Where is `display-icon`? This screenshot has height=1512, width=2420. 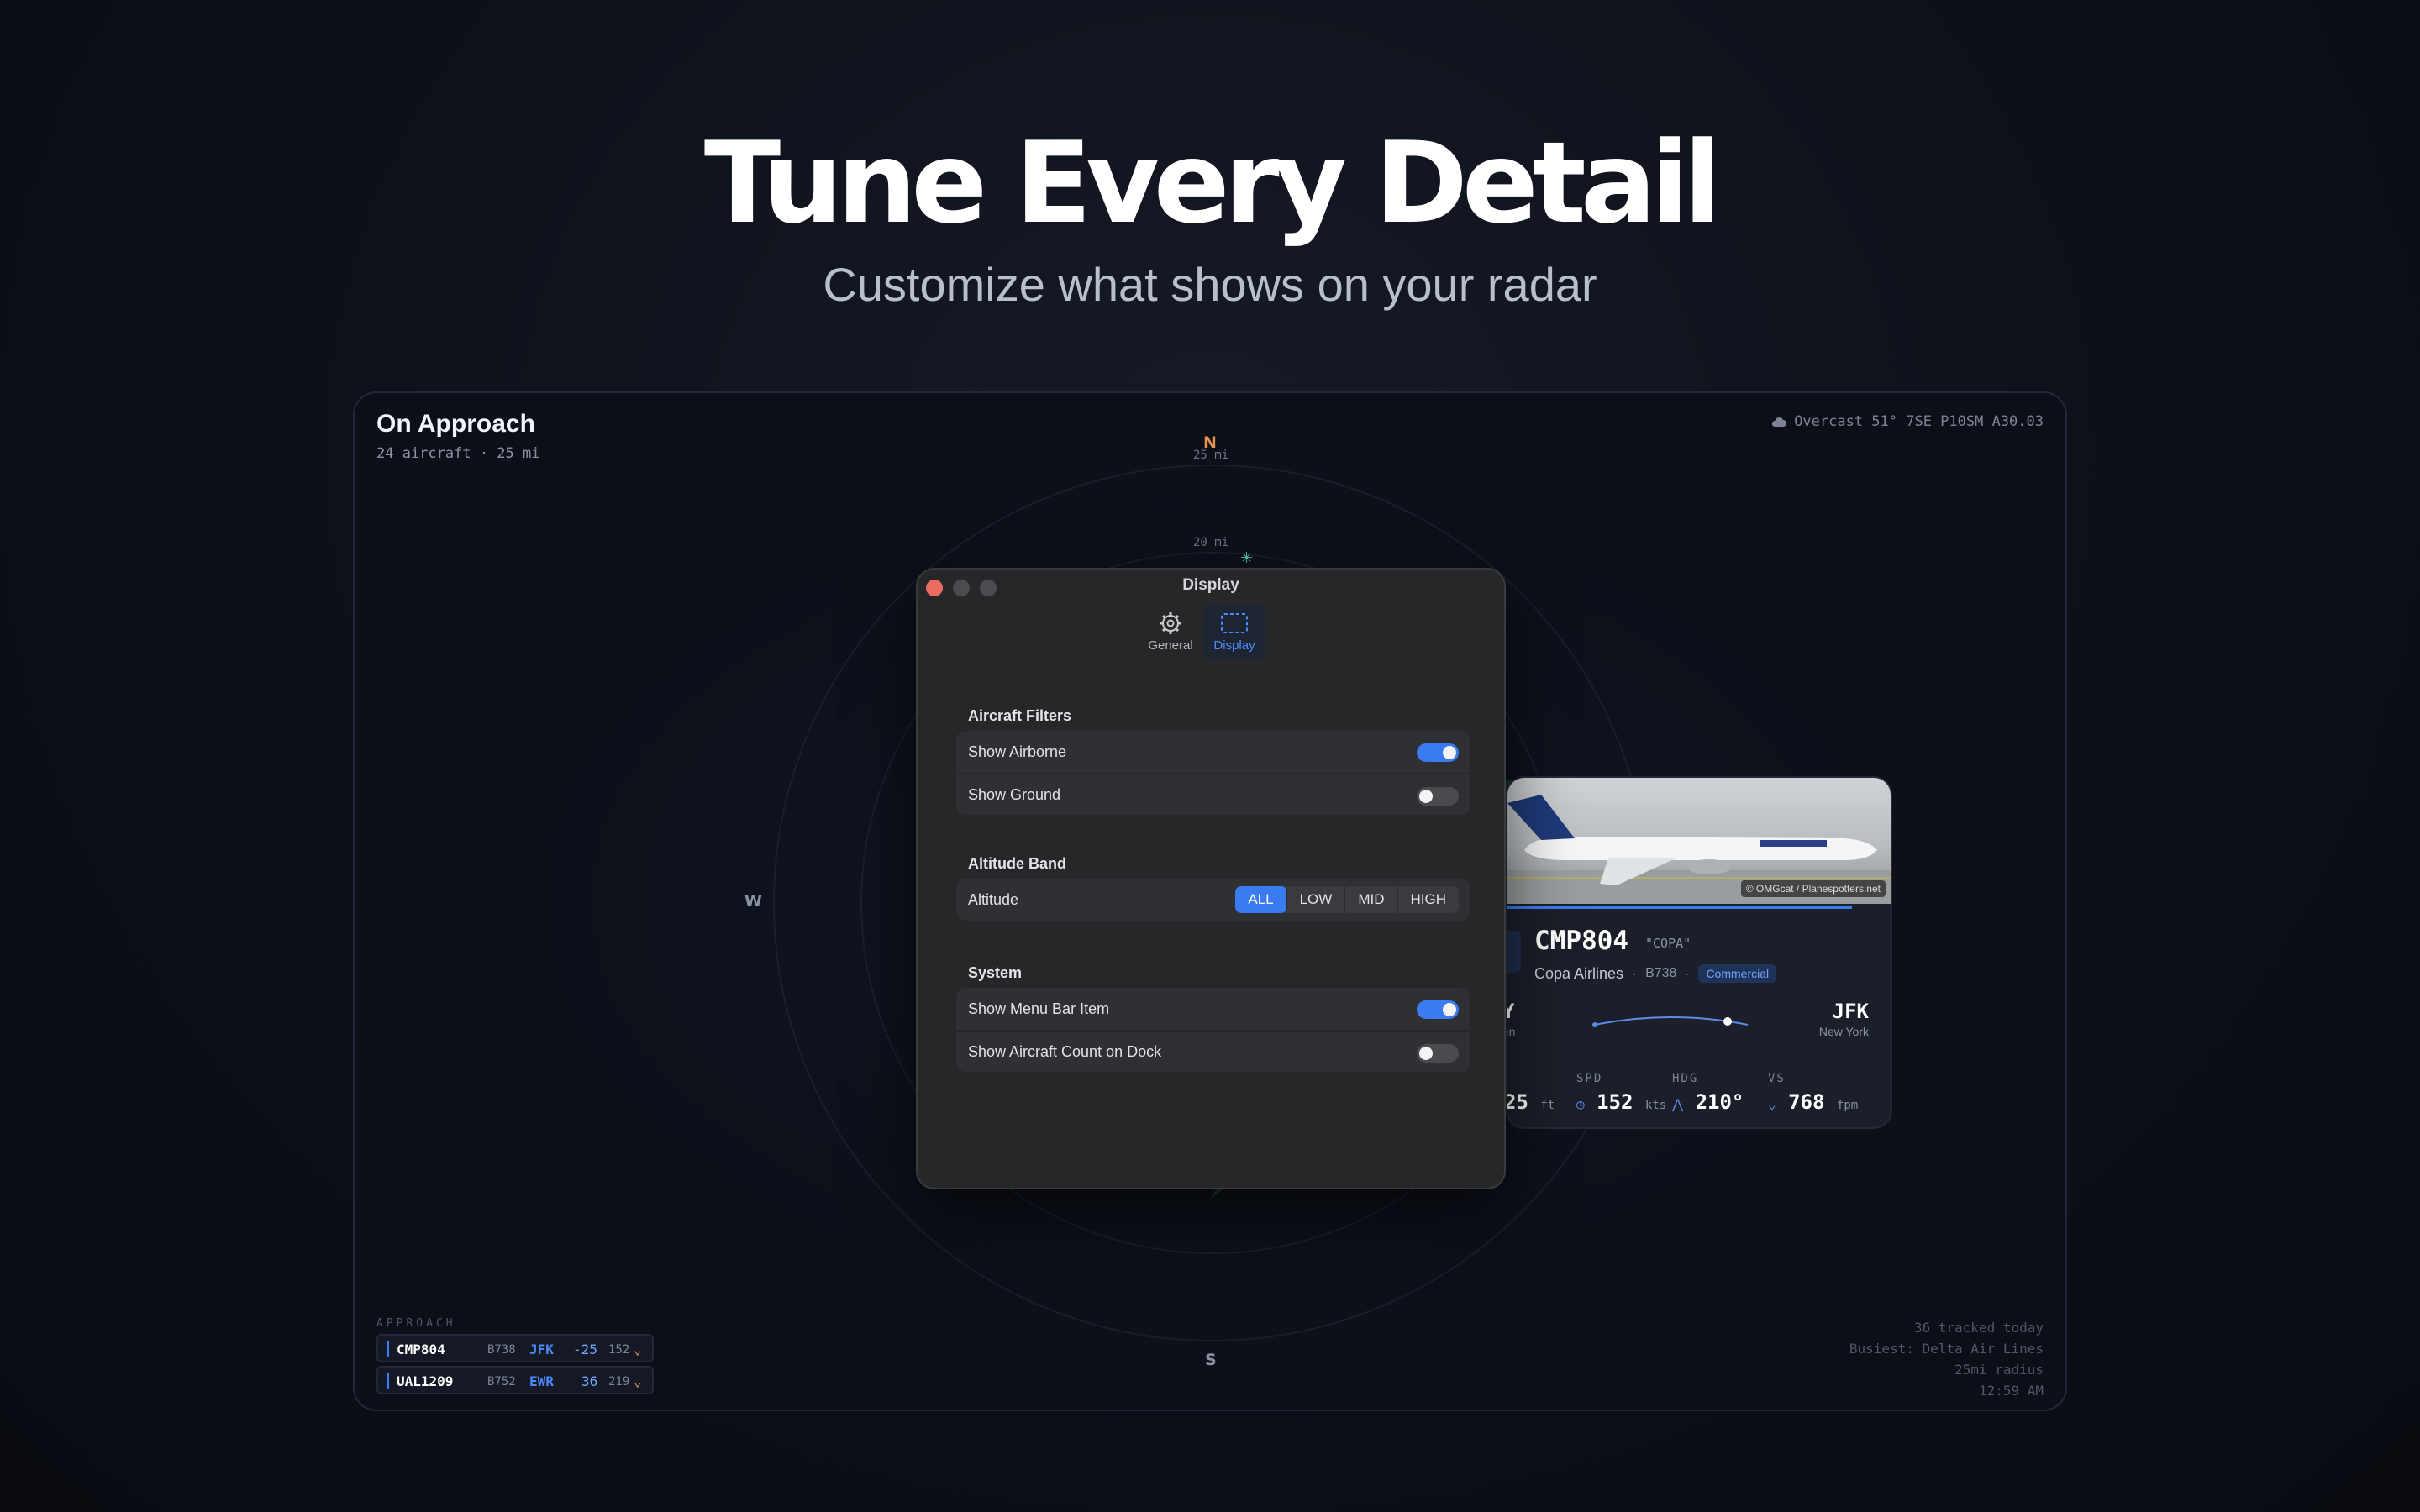 display-icon is located at coordinates (1234, 623).